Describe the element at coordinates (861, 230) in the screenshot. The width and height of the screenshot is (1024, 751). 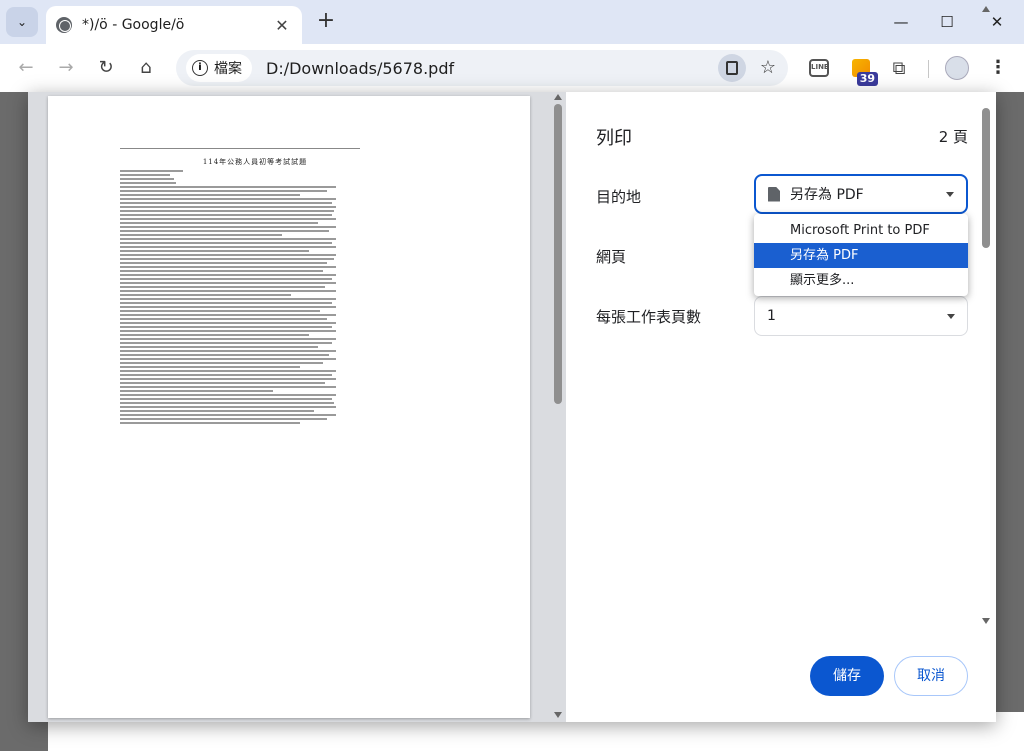
I see `destination-option: Microsoft Print to PDF` at that location.